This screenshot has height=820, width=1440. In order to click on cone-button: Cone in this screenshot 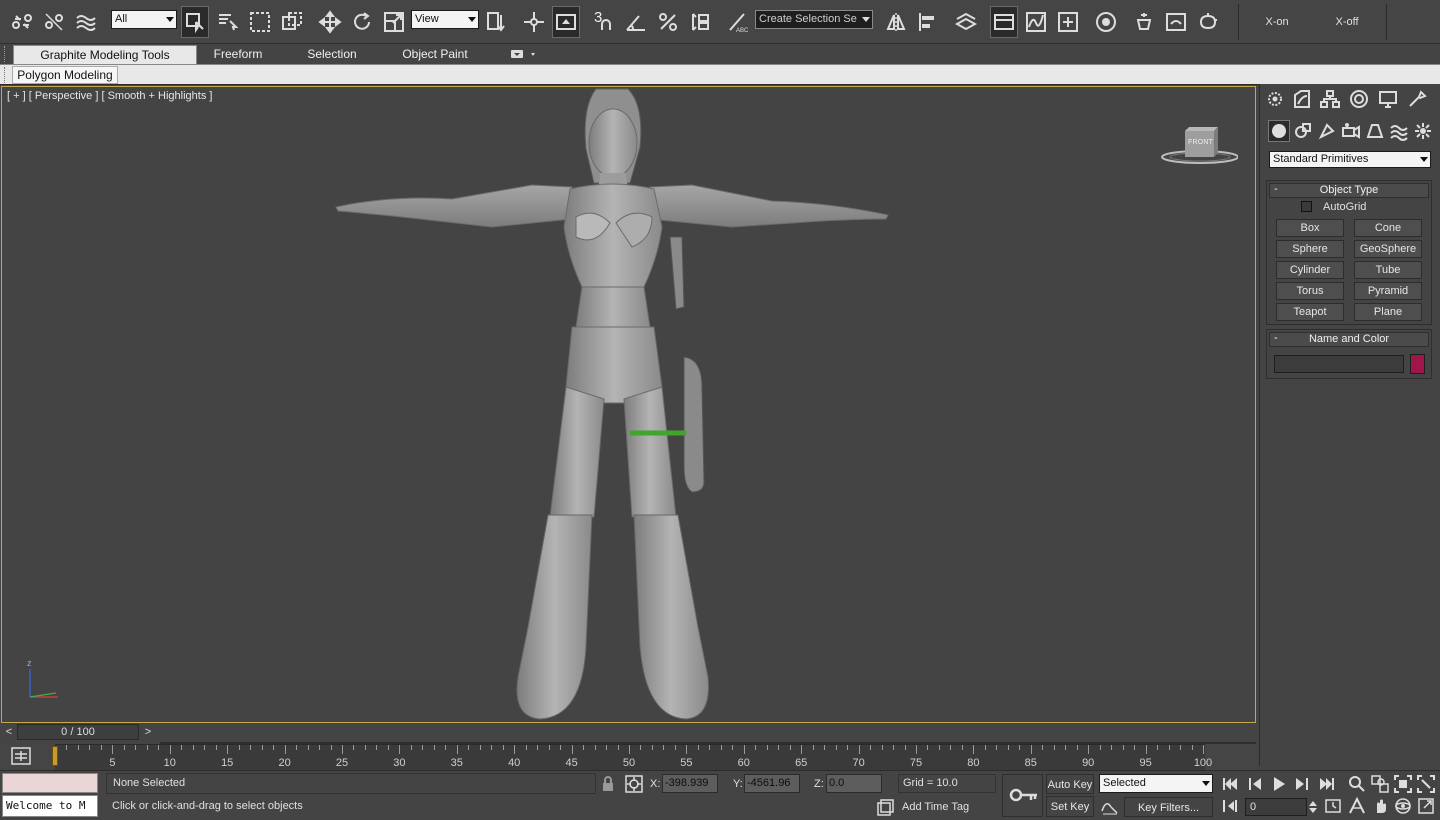, I will do `click(1388, 228)`.